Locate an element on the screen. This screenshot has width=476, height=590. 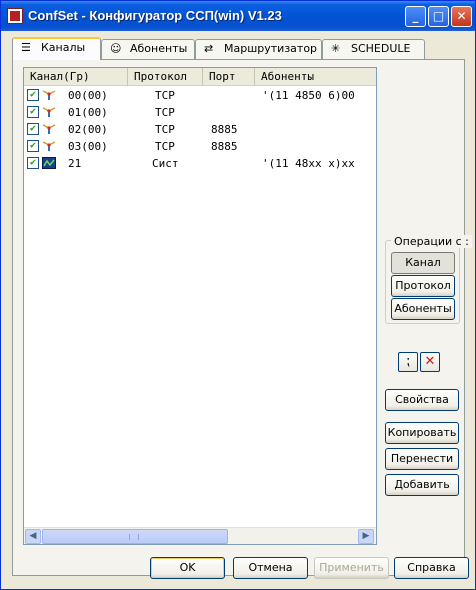
tab-label: Каналы is located at coordinates (63, 47).